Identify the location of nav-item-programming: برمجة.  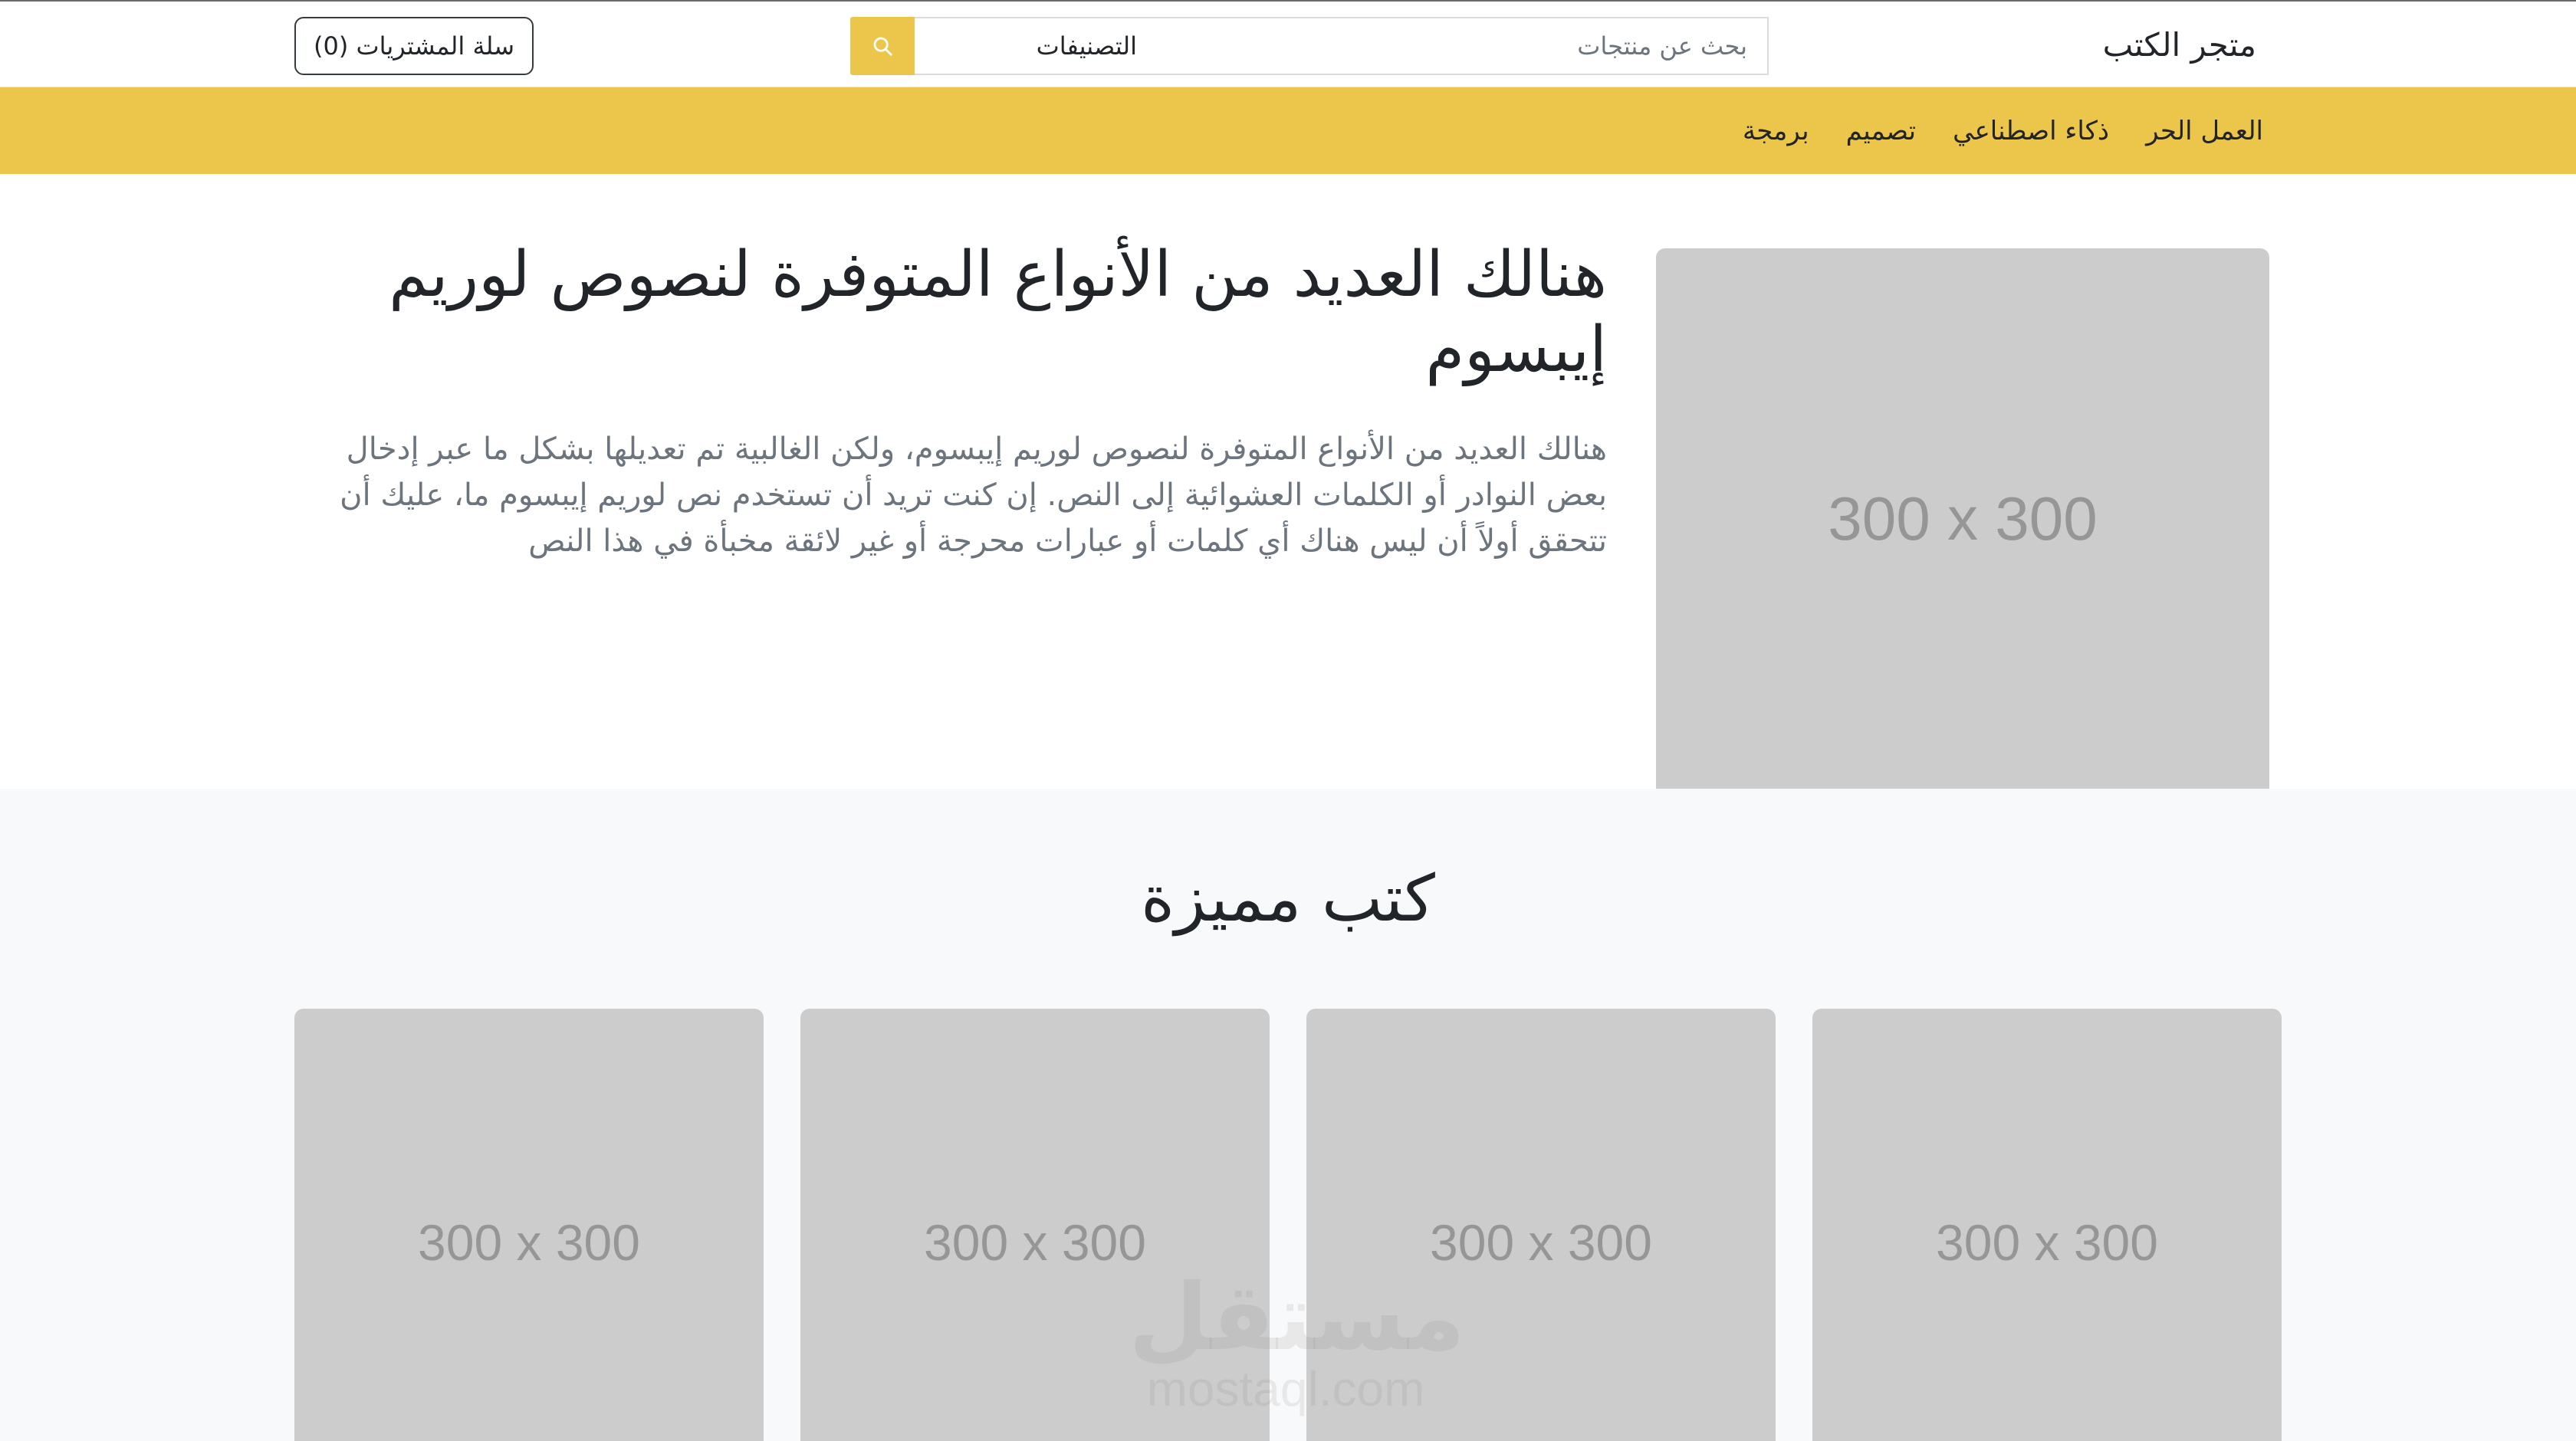
(1776, 131).